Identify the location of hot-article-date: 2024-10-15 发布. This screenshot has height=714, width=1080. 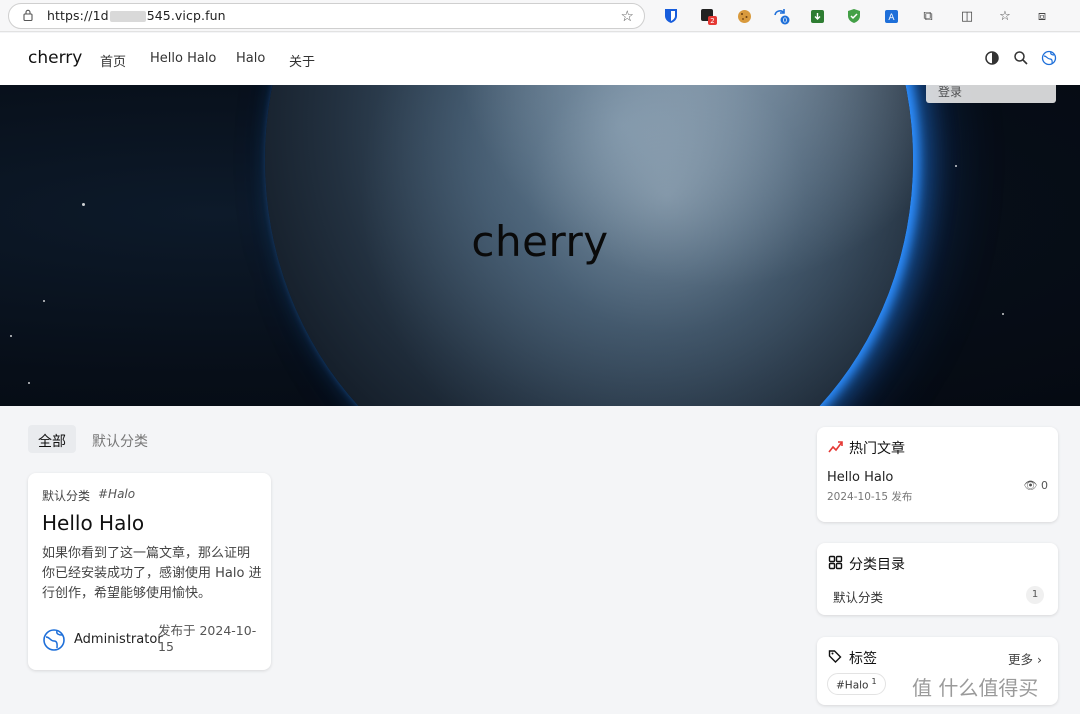
(870, 497).